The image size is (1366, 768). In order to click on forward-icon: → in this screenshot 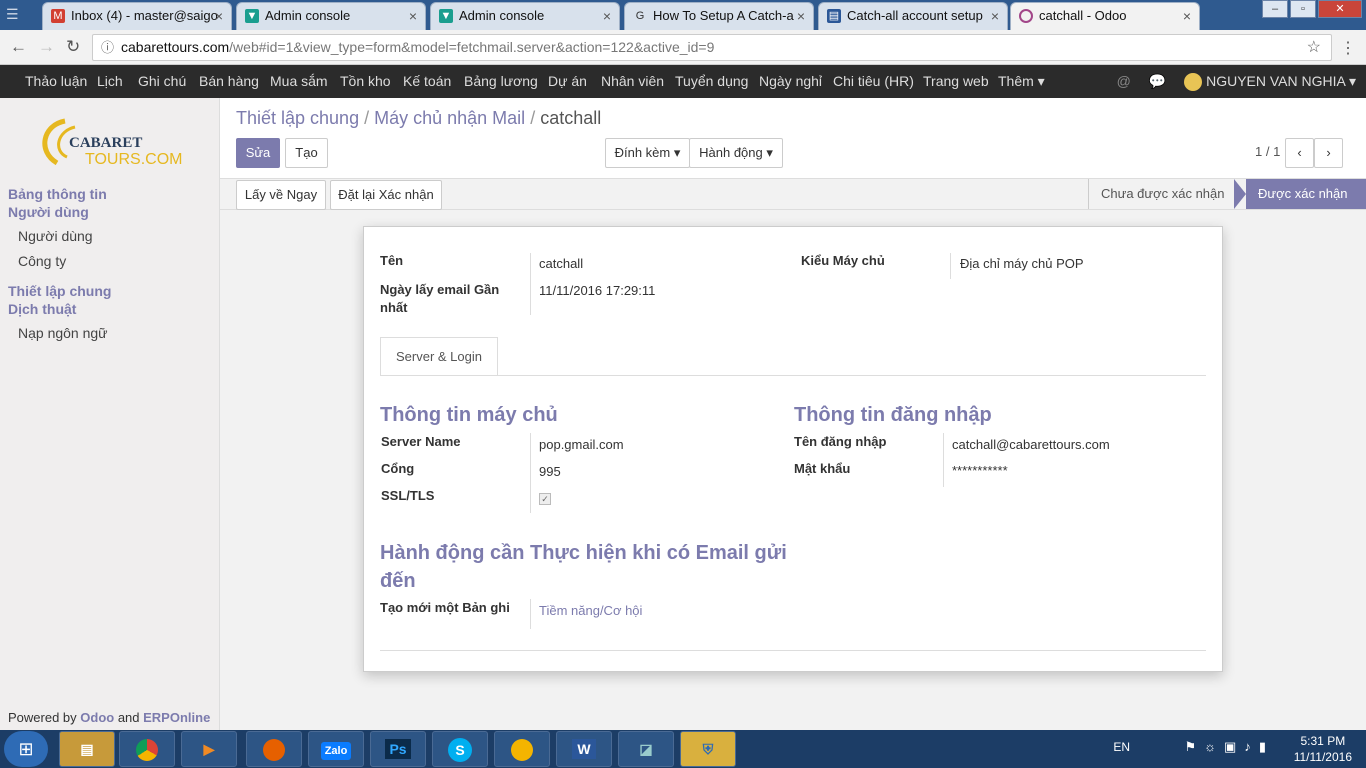, I will do `click(46, 47)`.